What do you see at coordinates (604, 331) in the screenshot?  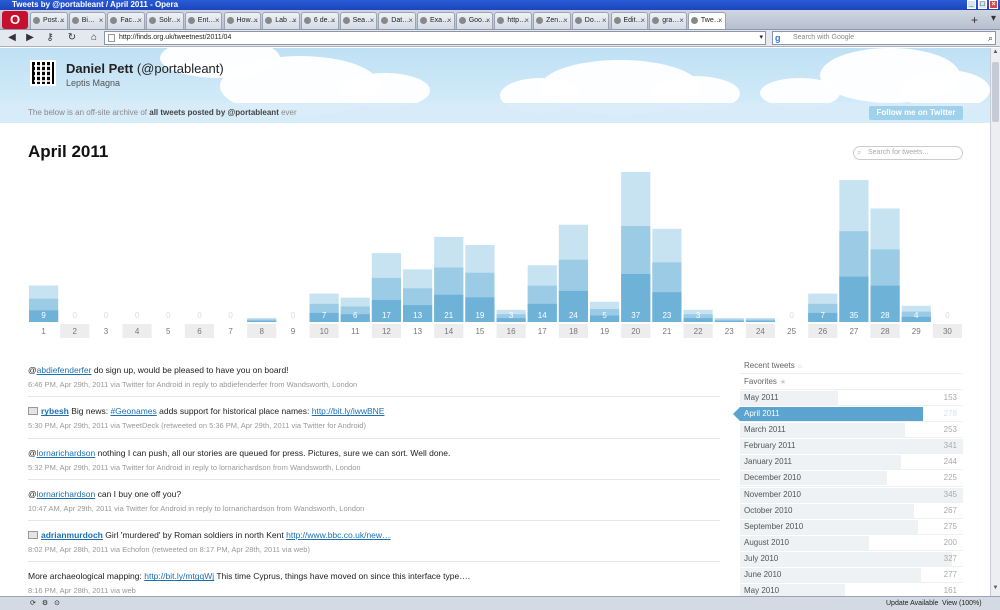 I see `day-tick-label: 19` at bounding box center [604, 331].